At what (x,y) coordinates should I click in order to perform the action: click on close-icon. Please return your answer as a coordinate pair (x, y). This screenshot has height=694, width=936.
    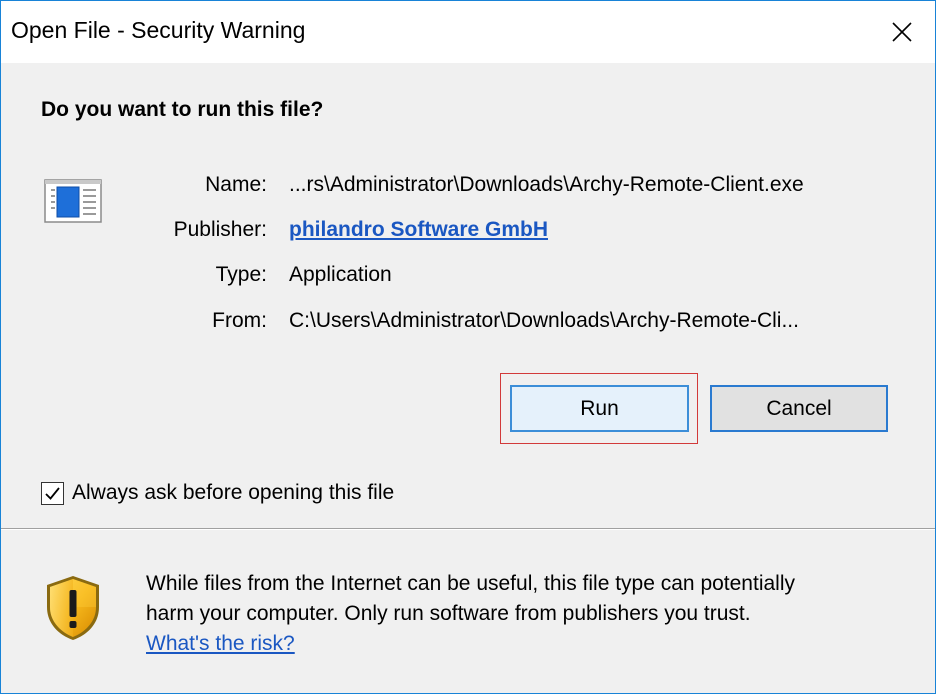
    Looking at the image, I should click on (902, 32).